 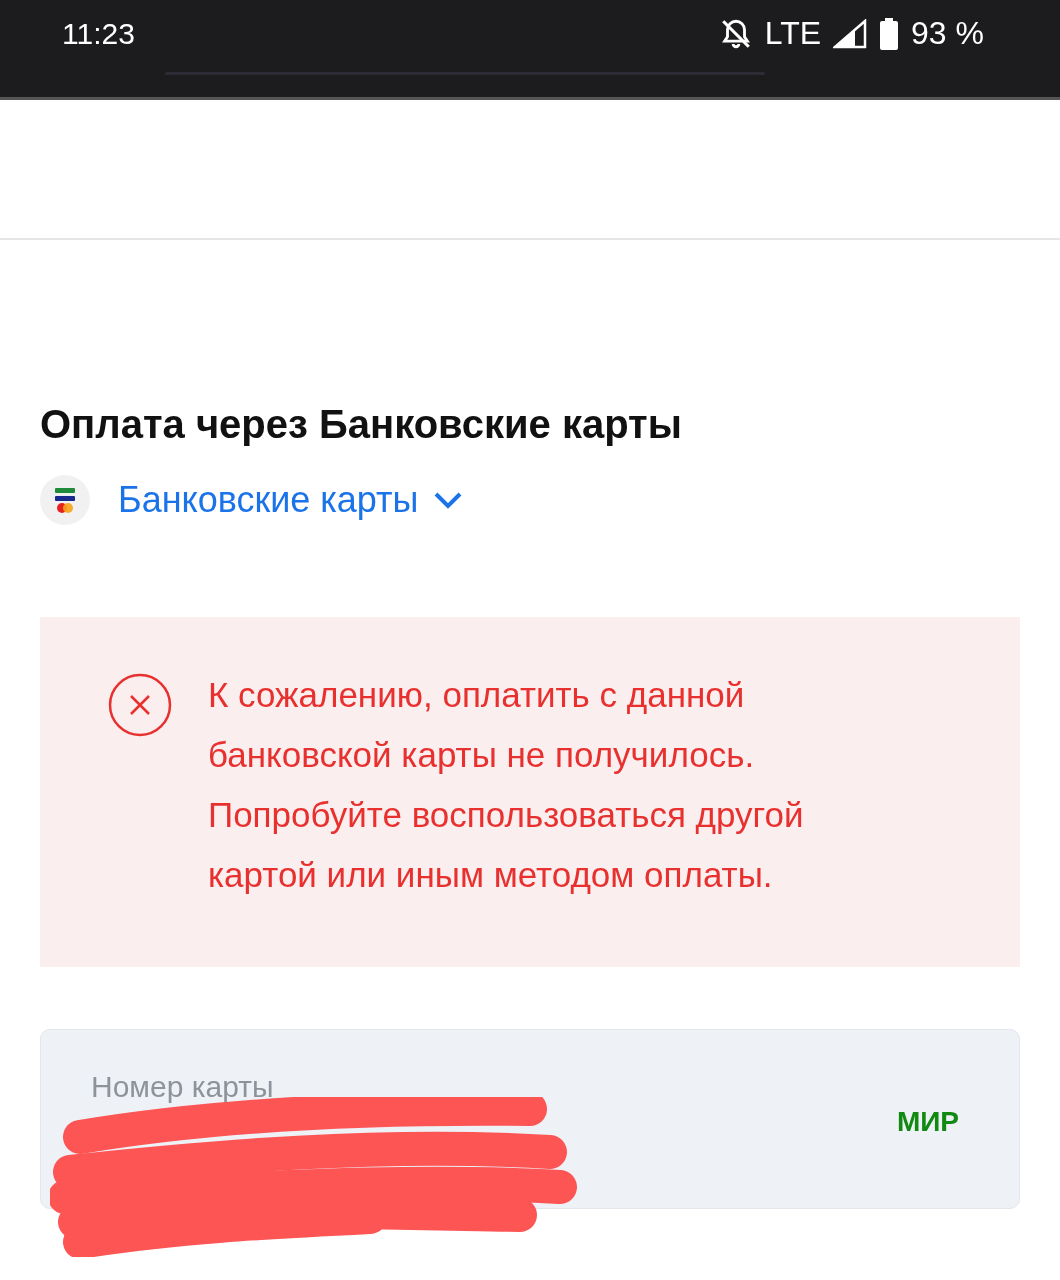 I want to click on status-time: 11:23, so click(x=98, y=33).